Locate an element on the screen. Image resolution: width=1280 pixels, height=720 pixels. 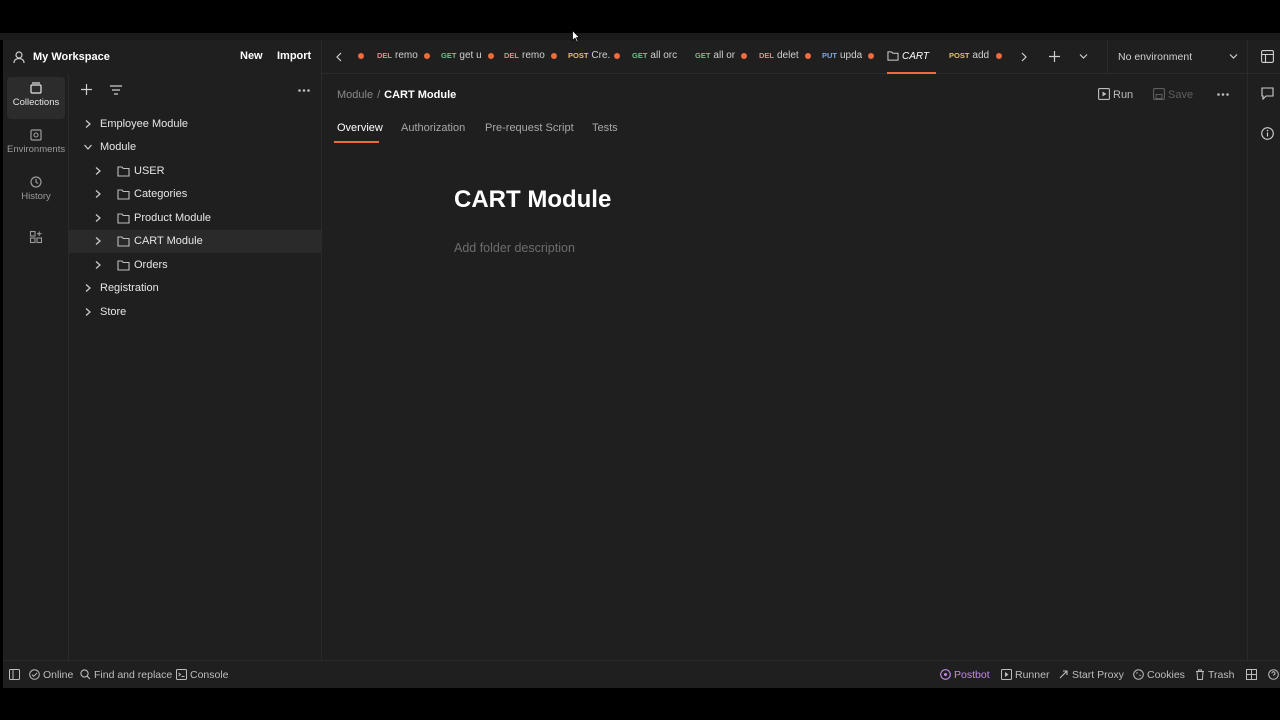
chevron-down-icon is located at coordinates (88, 147).